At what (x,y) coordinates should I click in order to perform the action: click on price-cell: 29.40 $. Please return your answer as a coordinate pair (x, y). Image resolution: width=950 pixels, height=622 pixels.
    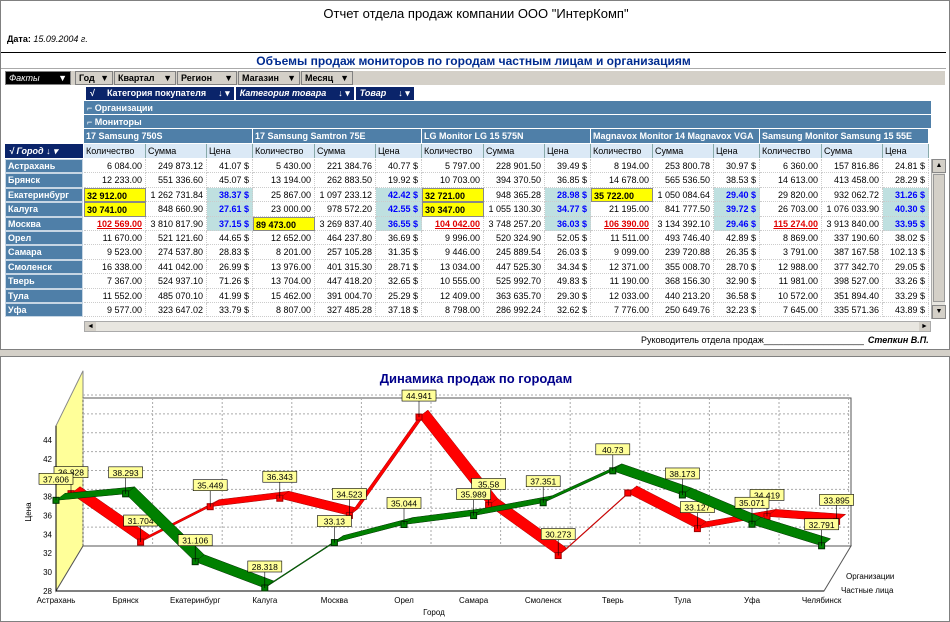
    Looking at the image, I should click on (737, 195).